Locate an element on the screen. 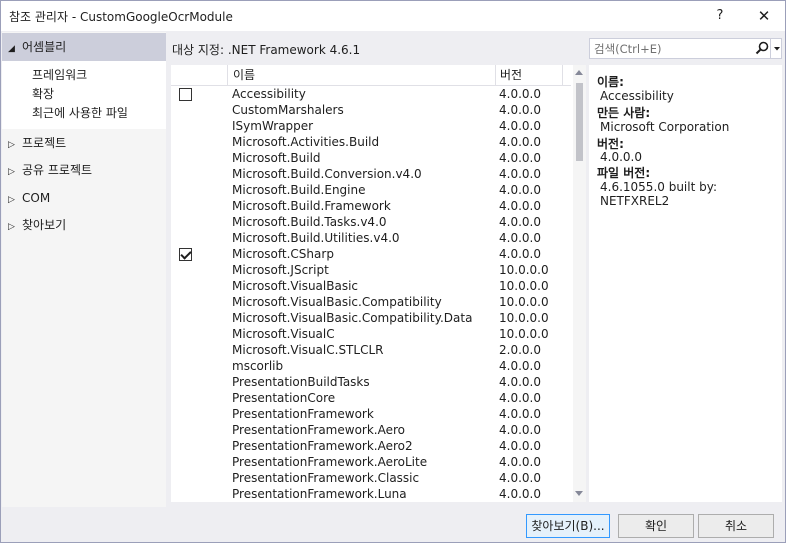 The width and height of the screenshot is (786, 543). target-framework-label: 대상 지정: .NET Framework 4.6.1 is located at coordinates (266, 50).